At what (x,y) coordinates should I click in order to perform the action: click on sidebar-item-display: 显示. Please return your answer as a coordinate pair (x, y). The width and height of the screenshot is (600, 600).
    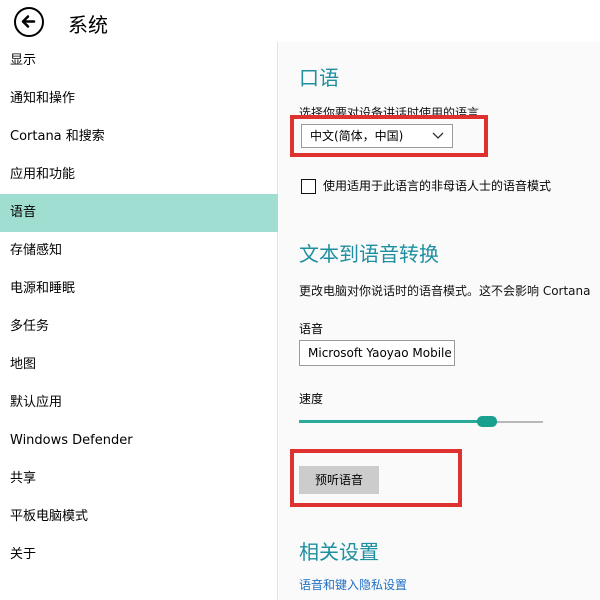
    Looking at the image, I should click on (139, 61).